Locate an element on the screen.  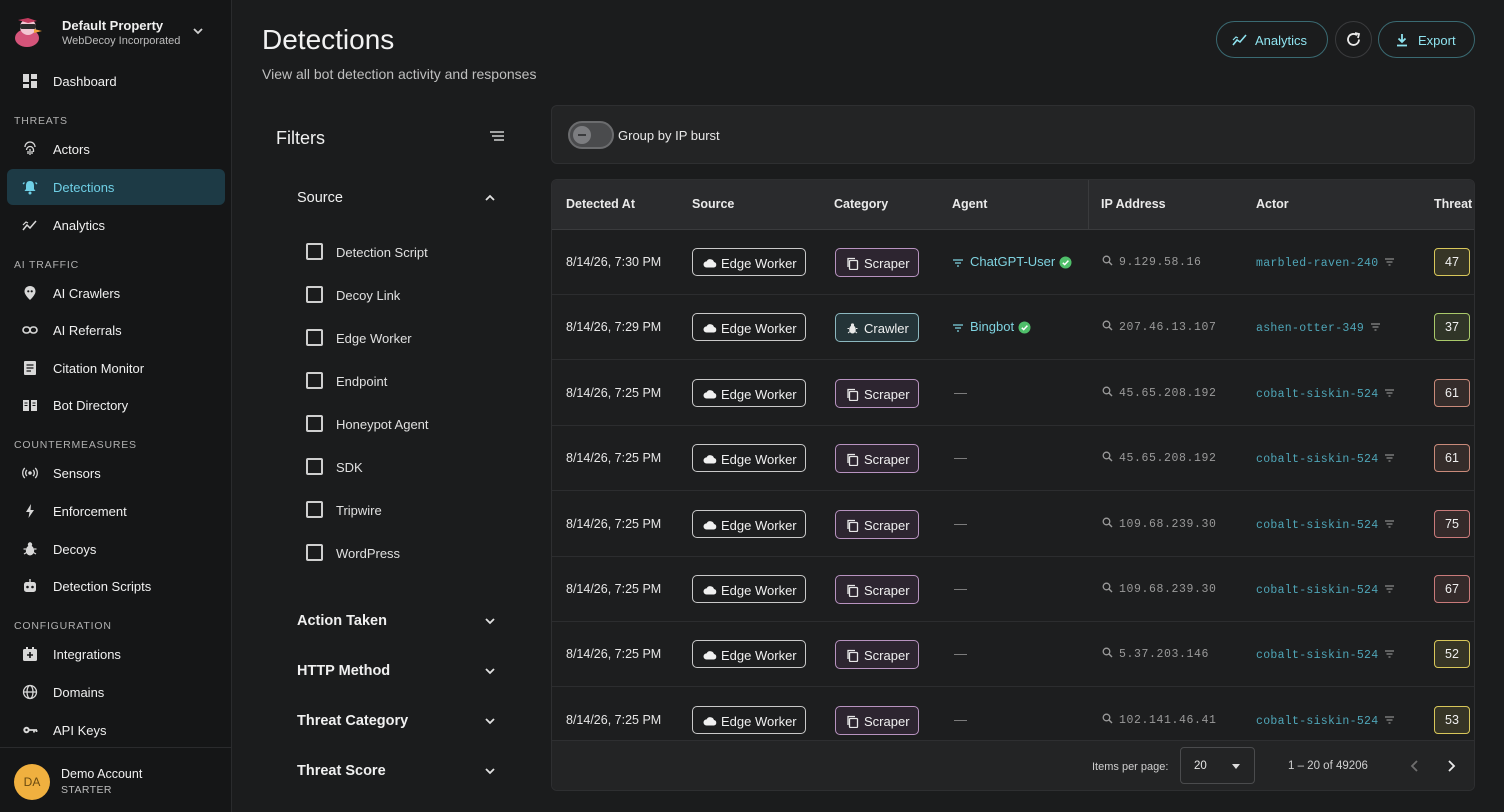
filter-option-label: Decoy Link is located at coordinates (368, 295).